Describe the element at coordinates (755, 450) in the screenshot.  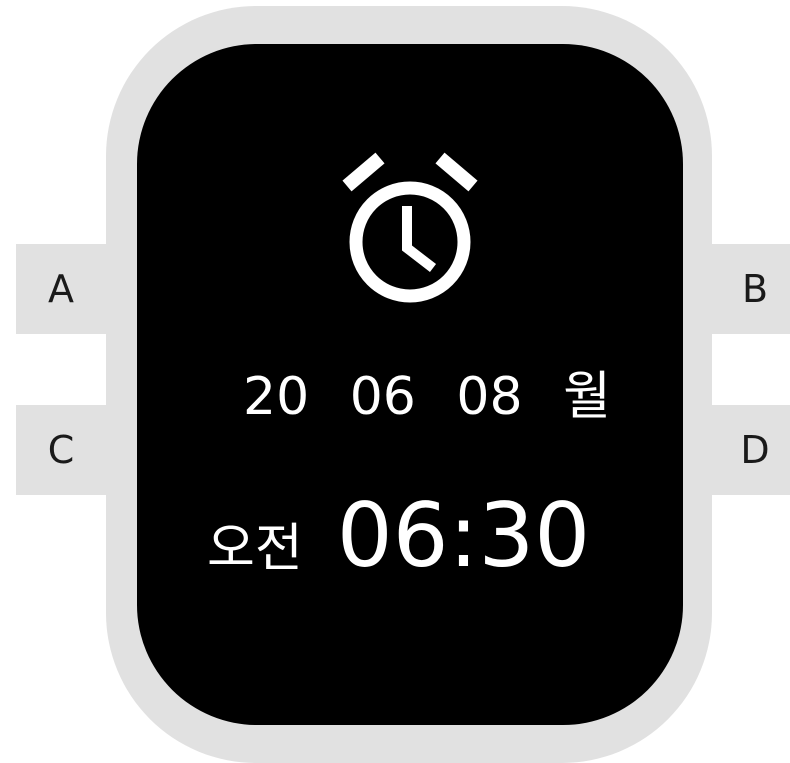
I see `button-d-label: D` at that location.